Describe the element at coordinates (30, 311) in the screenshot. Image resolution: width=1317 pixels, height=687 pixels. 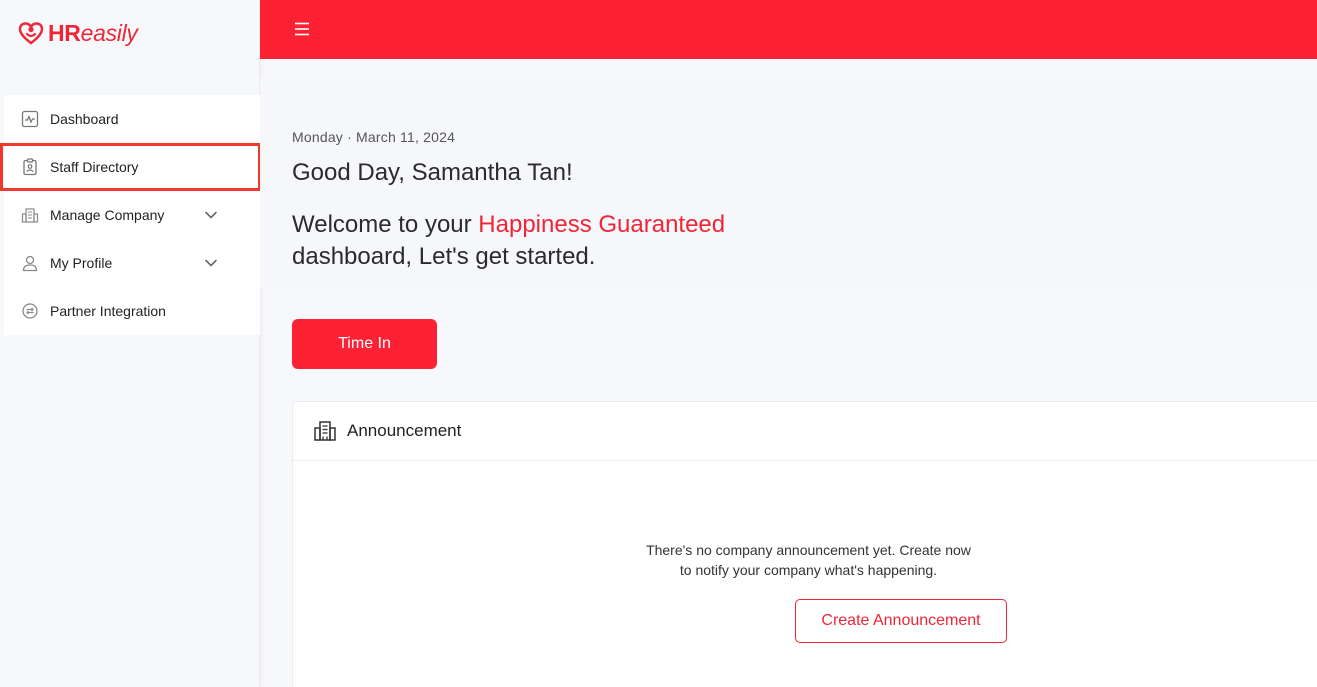
I see `swap-circle-icon` at that location.